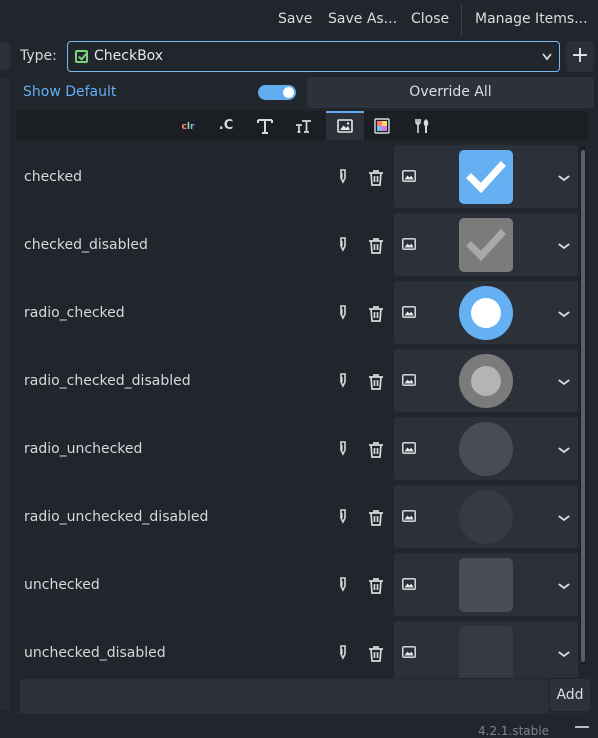  I want to click on tab-font-sizes, so click(304, 125).